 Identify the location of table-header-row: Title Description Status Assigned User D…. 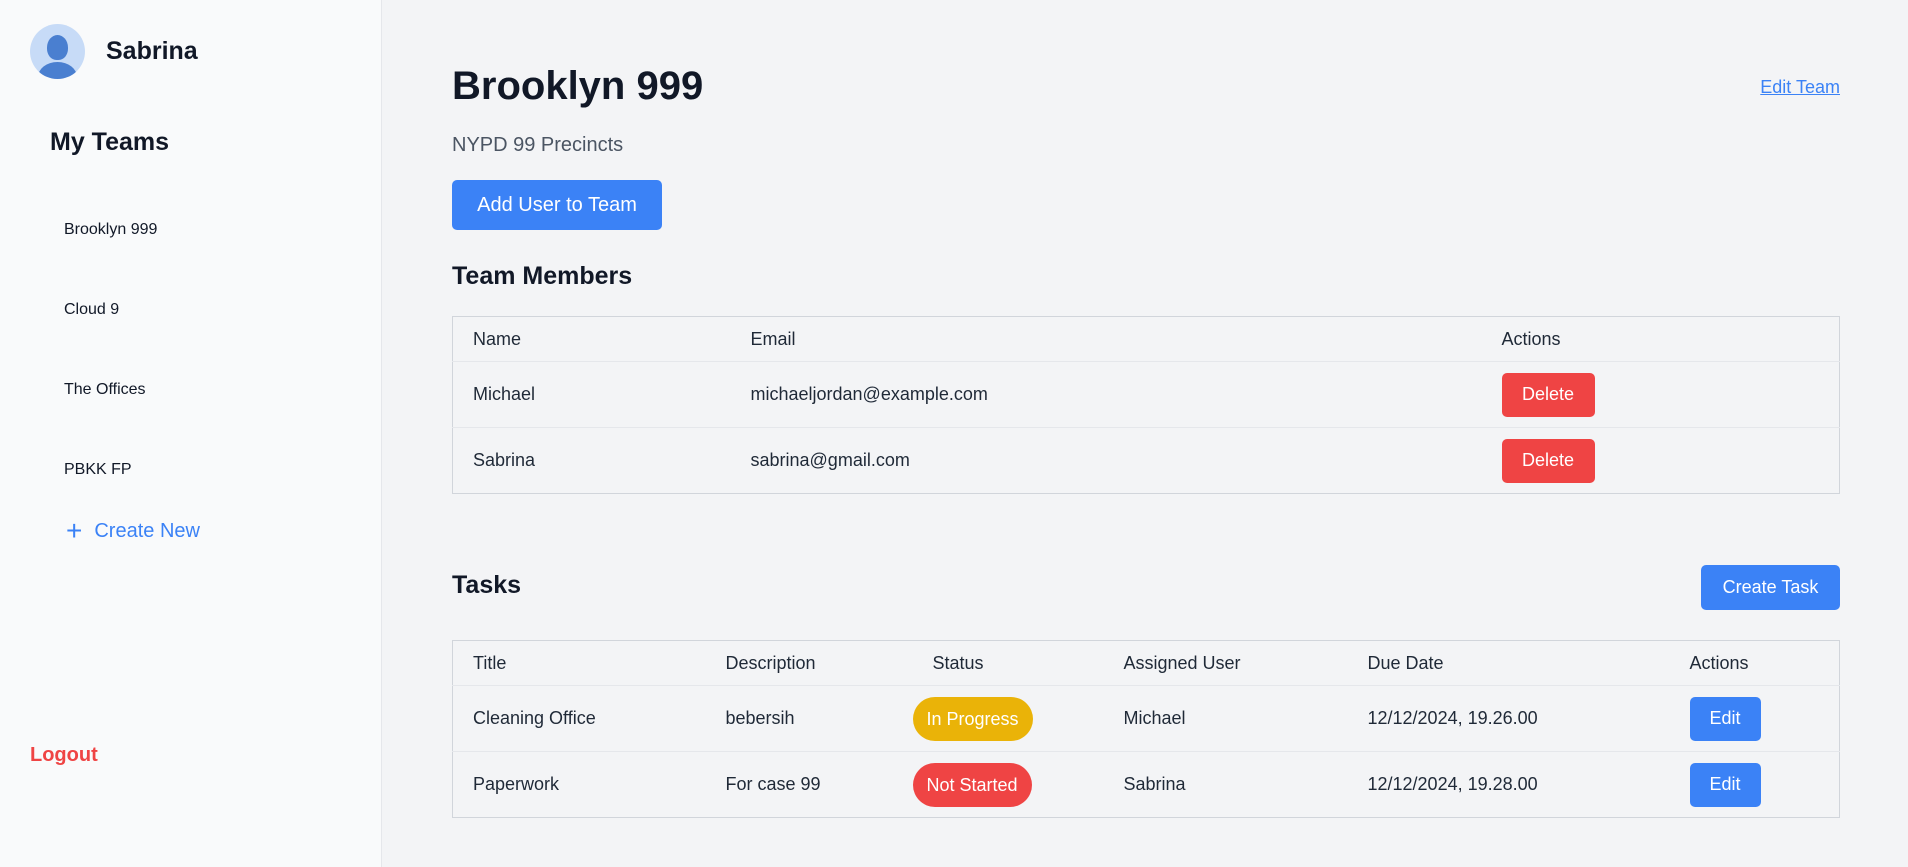
(1146, 663).